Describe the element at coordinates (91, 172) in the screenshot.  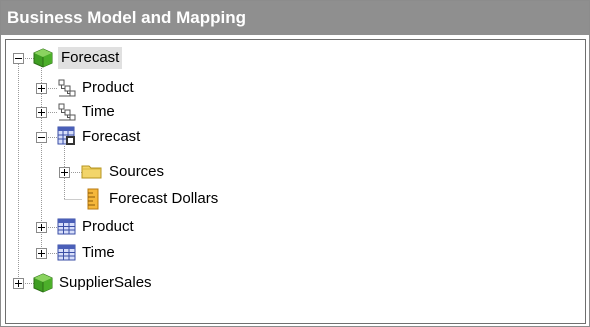
I see `folder-icon` at that location.